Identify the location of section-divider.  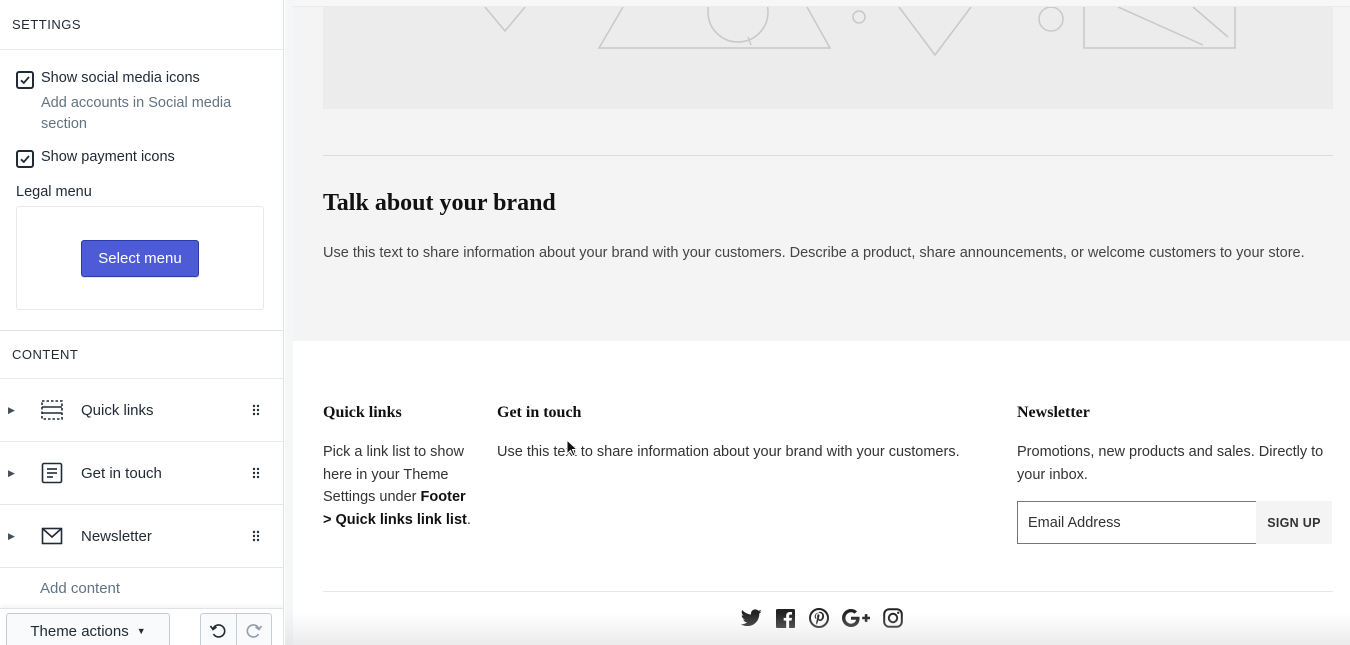
(828, 155).